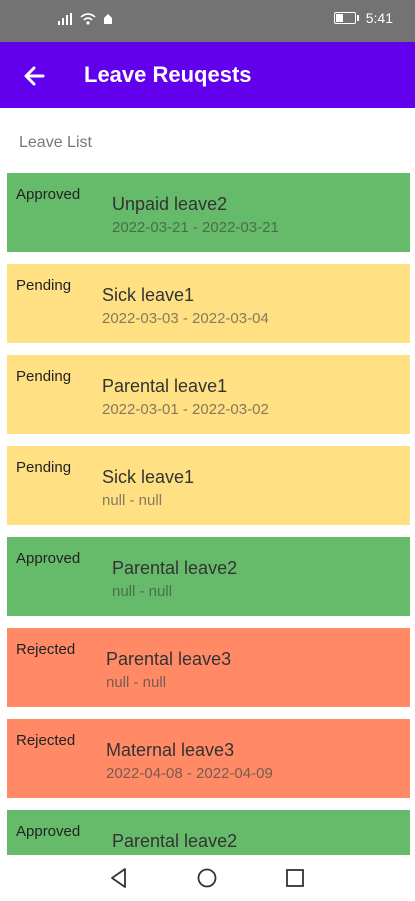  Describe the element at coordinates (363, 18) in the screenshot. I see `status-right: 5:41` at that location.